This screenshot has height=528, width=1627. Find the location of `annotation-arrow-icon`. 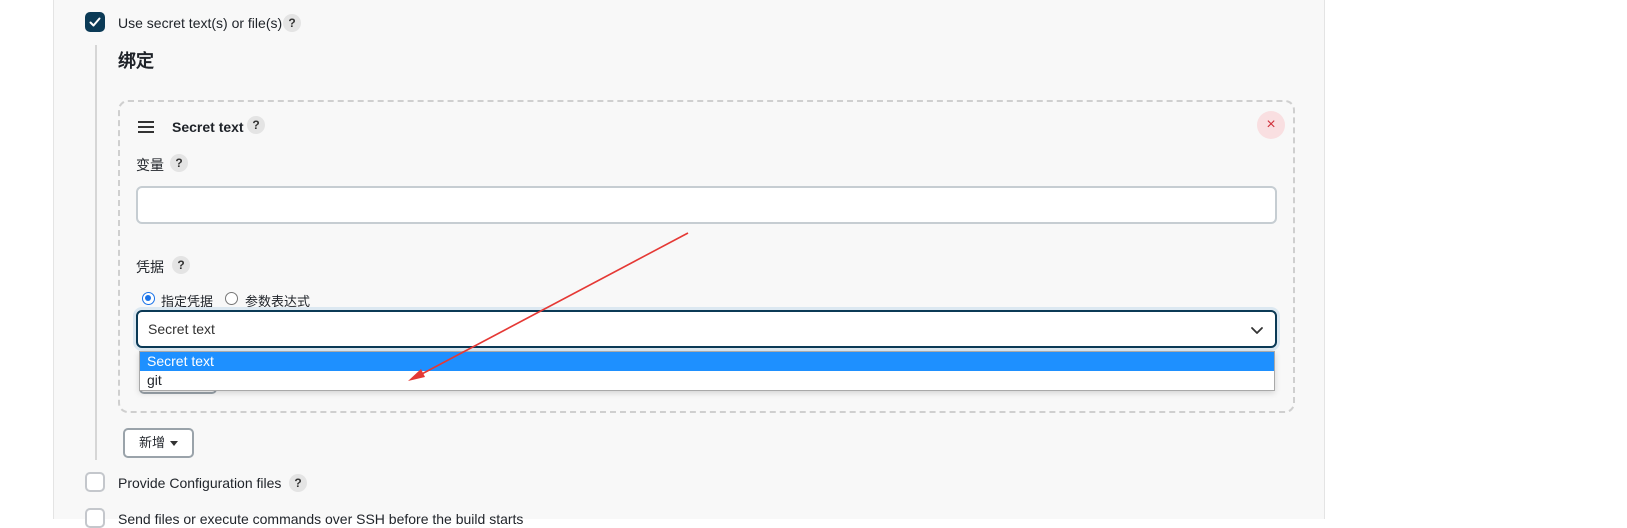

annotation-arrow-icon is located at coordinates (548, 306).